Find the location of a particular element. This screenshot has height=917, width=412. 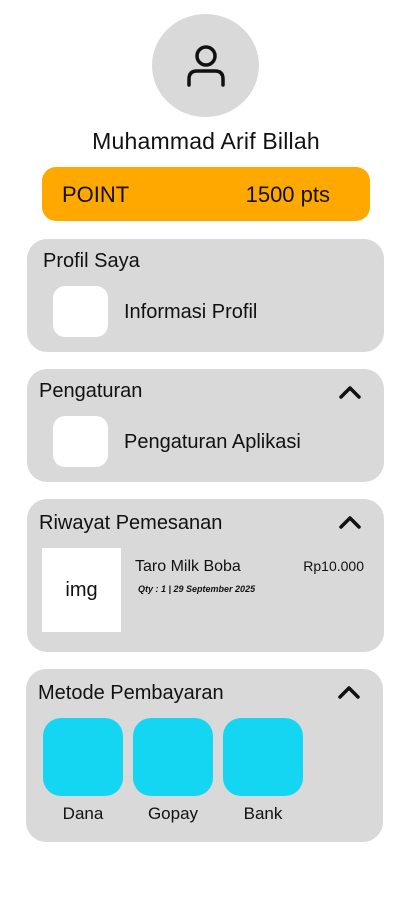

points-bar: POINT 1500 pts is located at coordinates (206, 194).